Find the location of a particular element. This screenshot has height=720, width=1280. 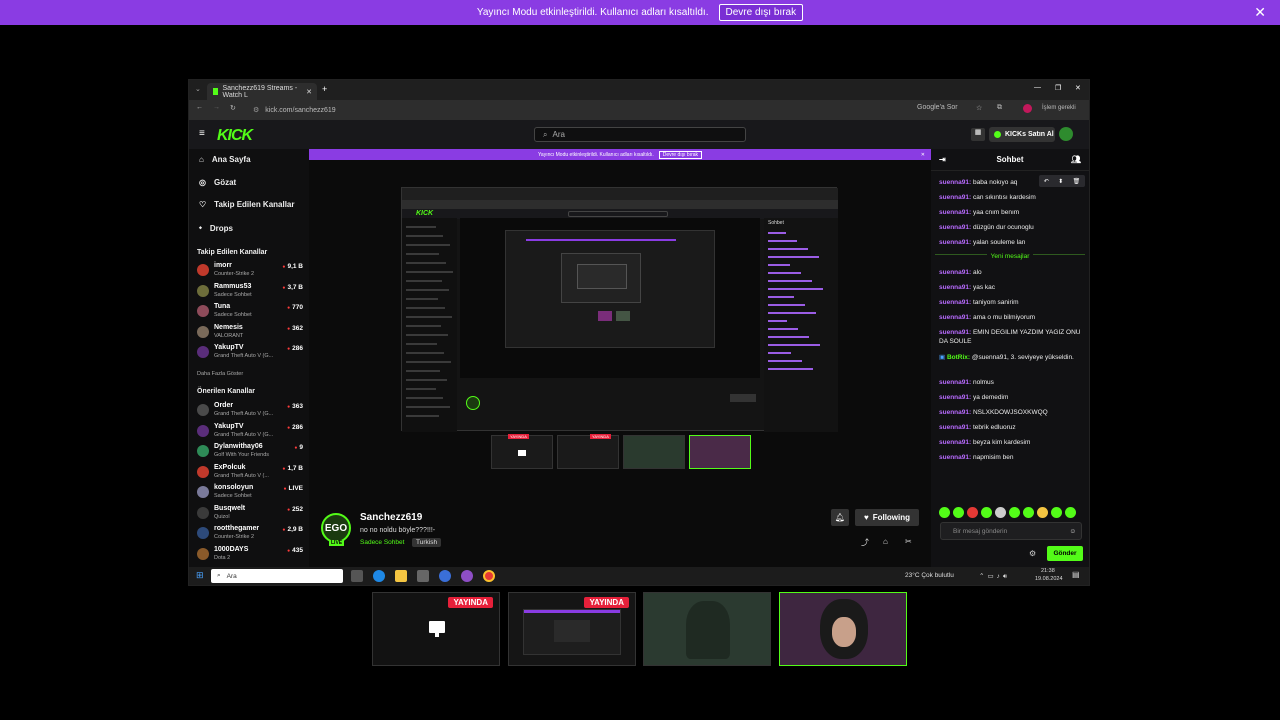

chat-message: suenna91: napmisim ben is located at coordinates (1012, 457).